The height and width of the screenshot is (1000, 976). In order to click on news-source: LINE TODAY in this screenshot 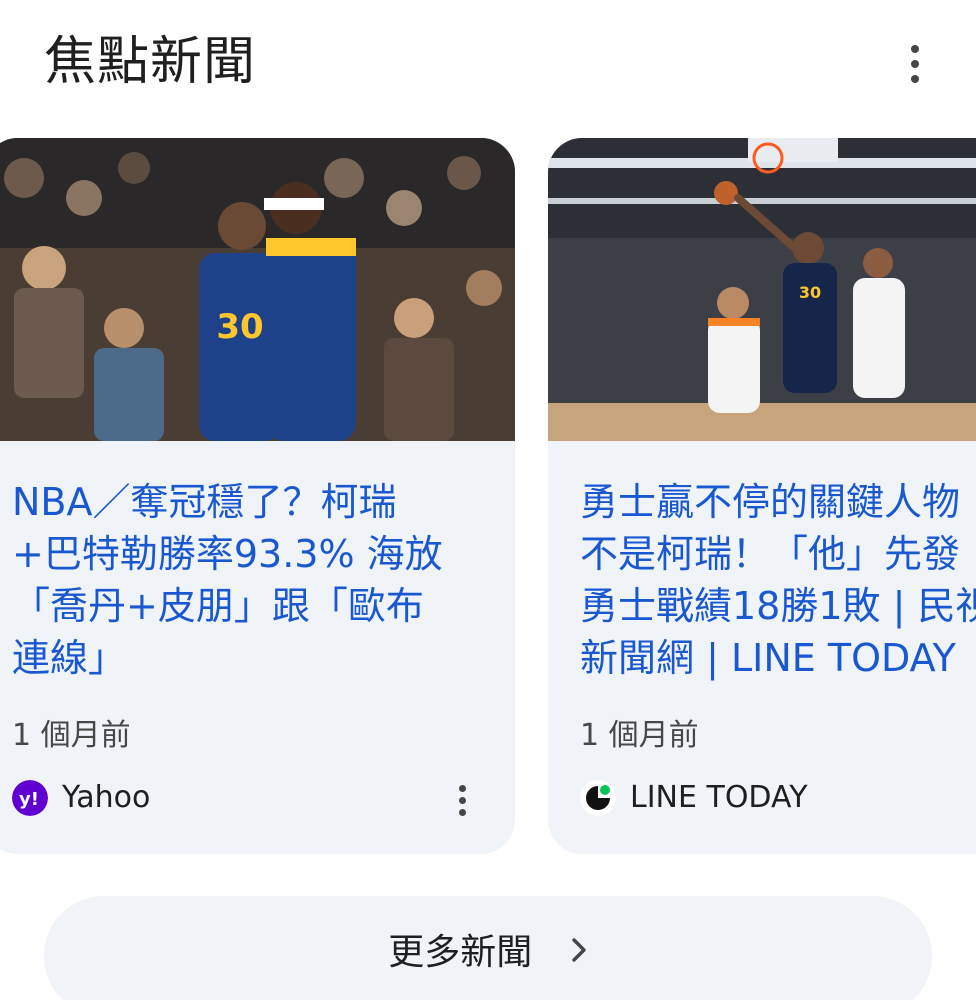, I will do `click(694, 798)`.